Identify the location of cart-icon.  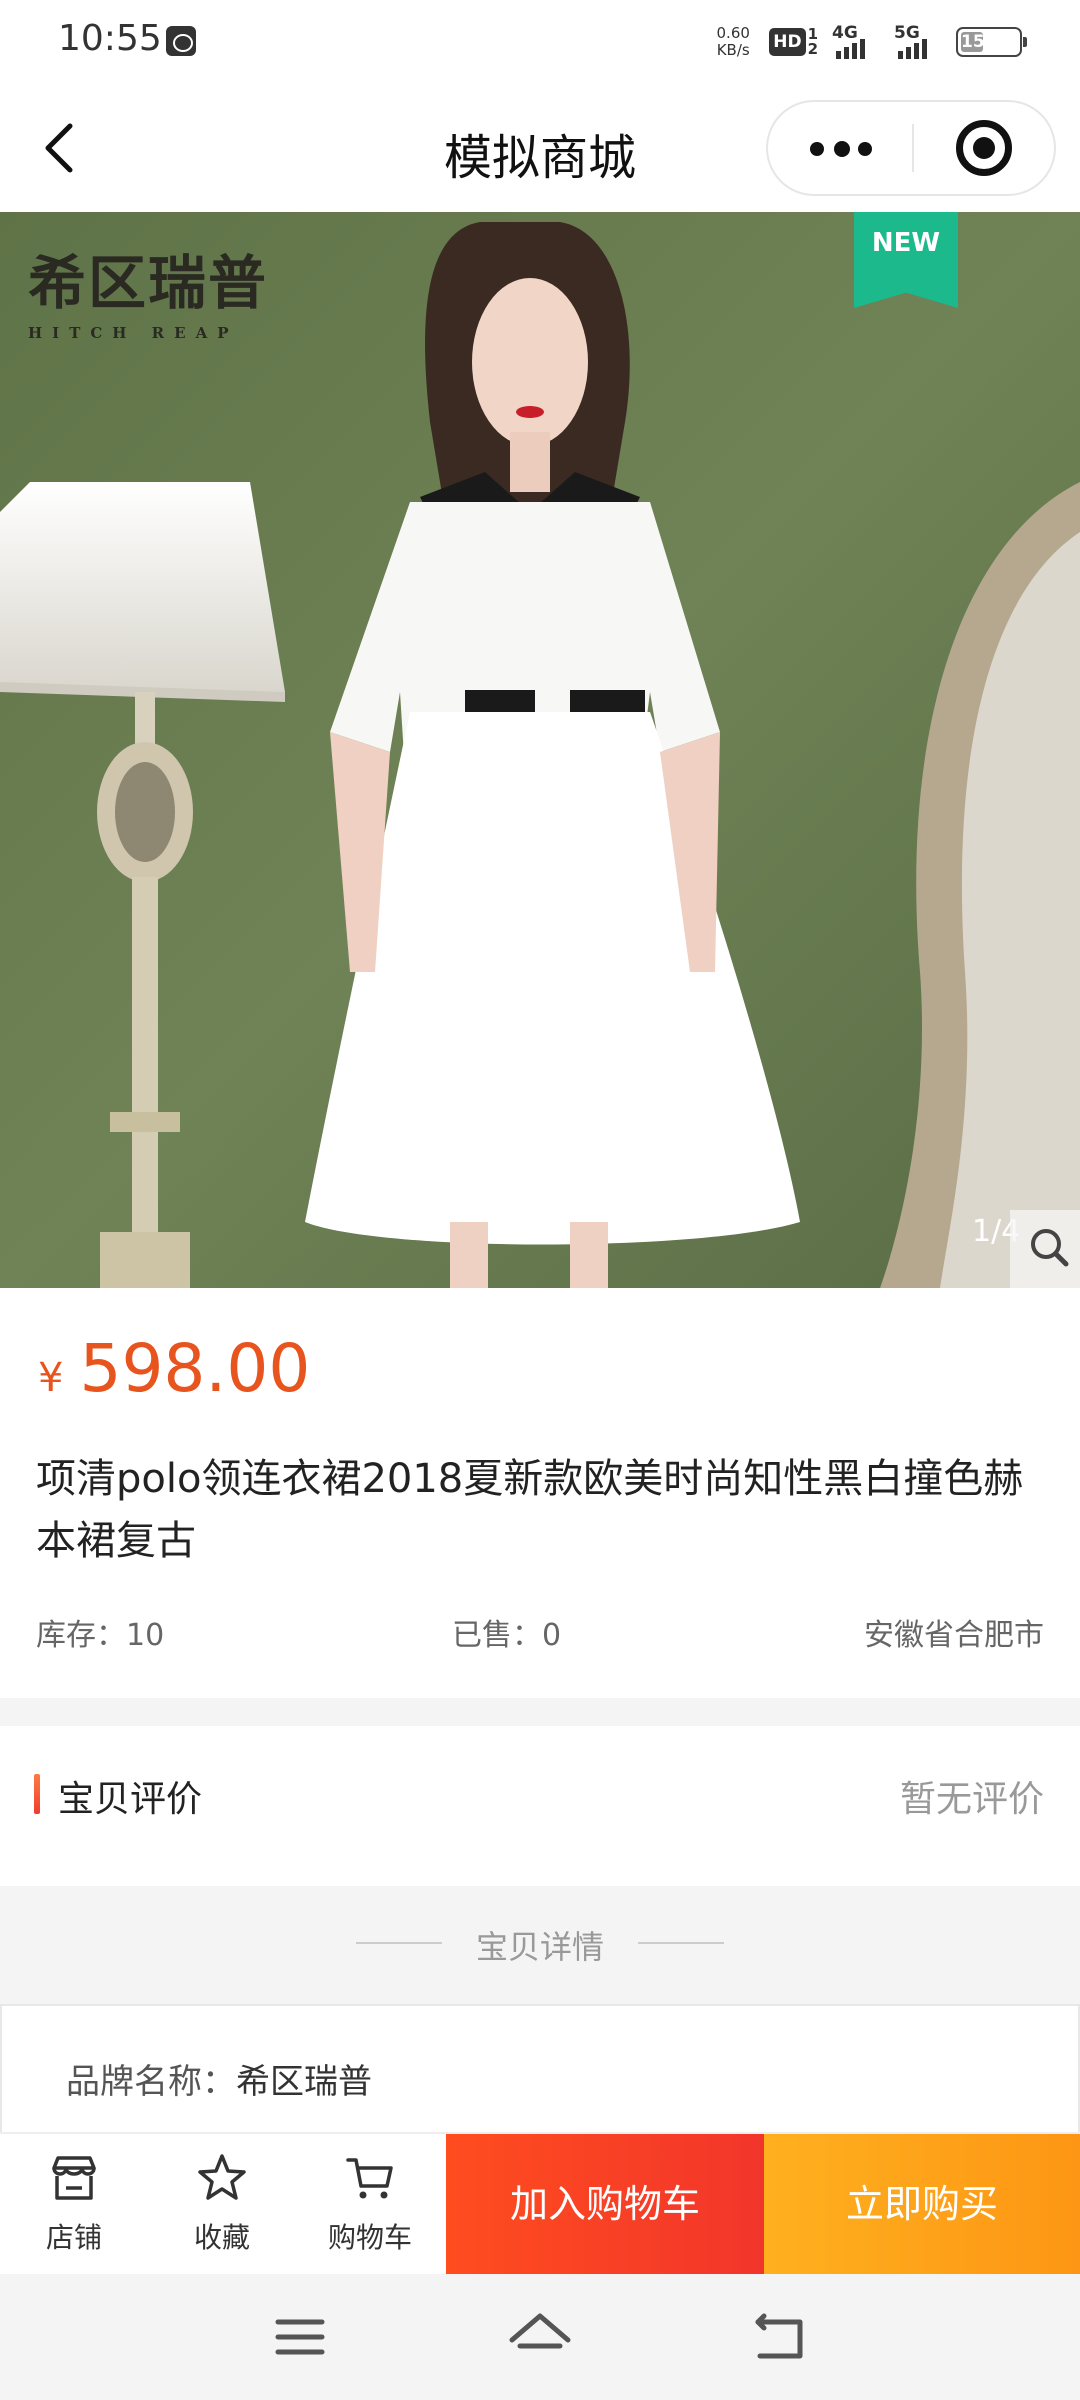
(369, 2178).